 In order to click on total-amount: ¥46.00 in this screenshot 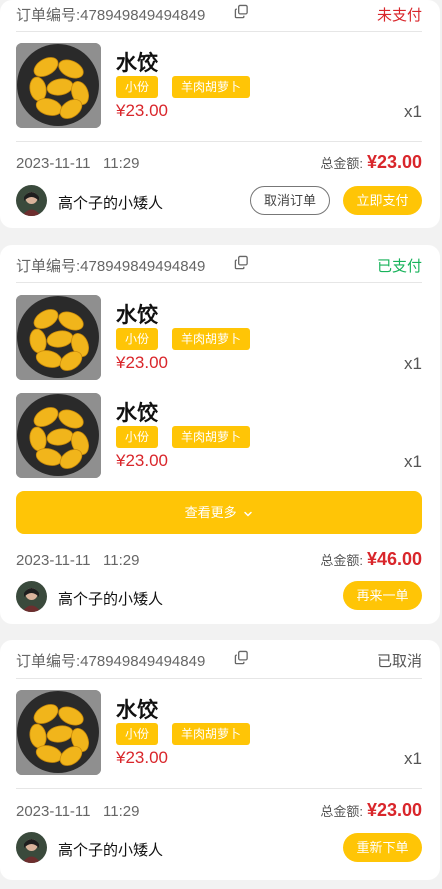, I will do `click(394, 559)`.